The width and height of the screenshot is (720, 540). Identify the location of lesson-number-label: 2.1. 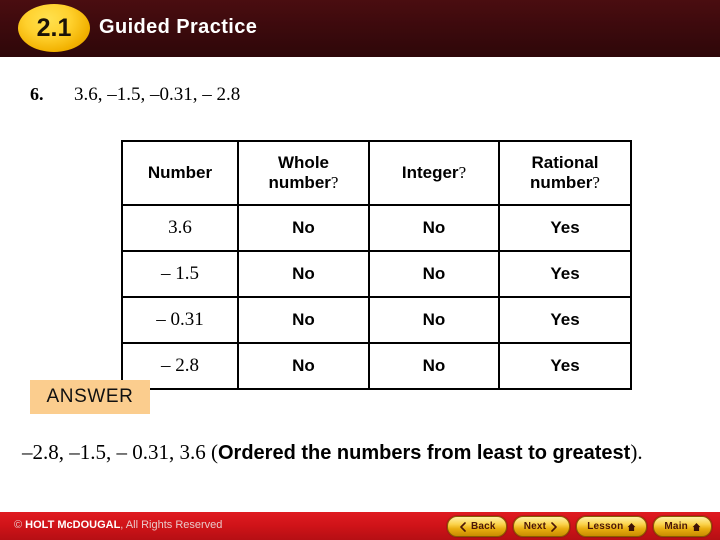
(54, 27).